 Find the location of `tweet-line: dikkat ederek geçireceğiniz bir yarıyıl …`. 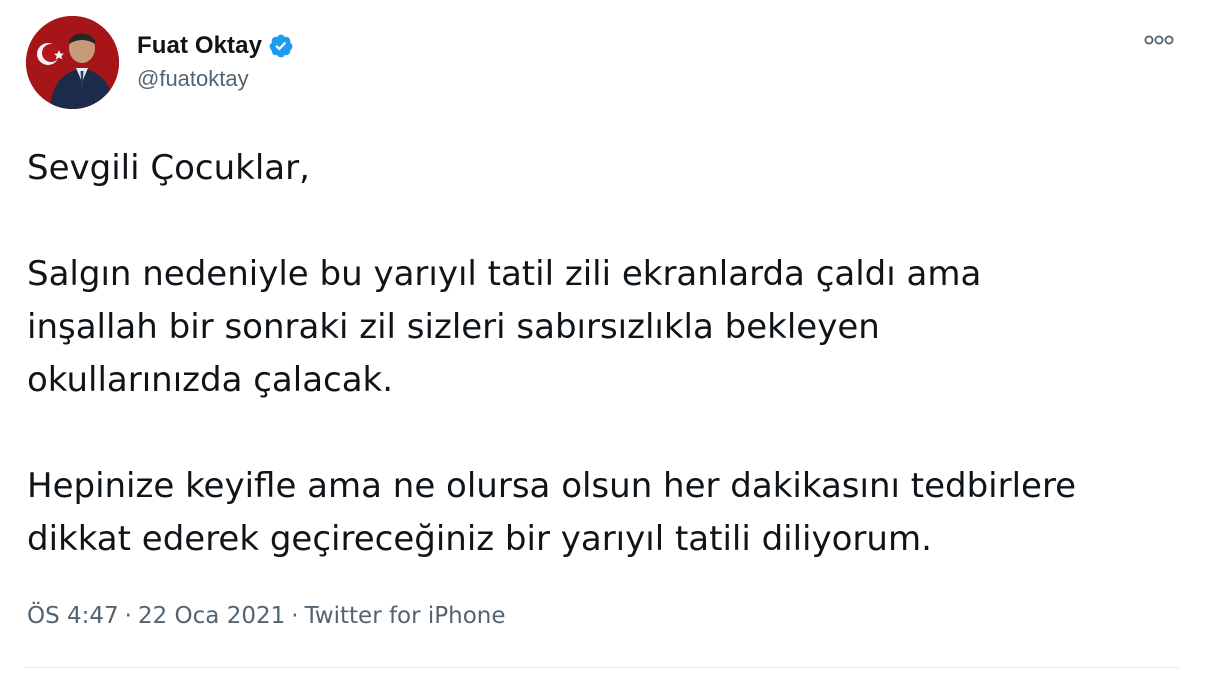

tweet-line: dikkat ederek geçireceğiniz bir yarıyıl … is located at coordinates (479, 539).